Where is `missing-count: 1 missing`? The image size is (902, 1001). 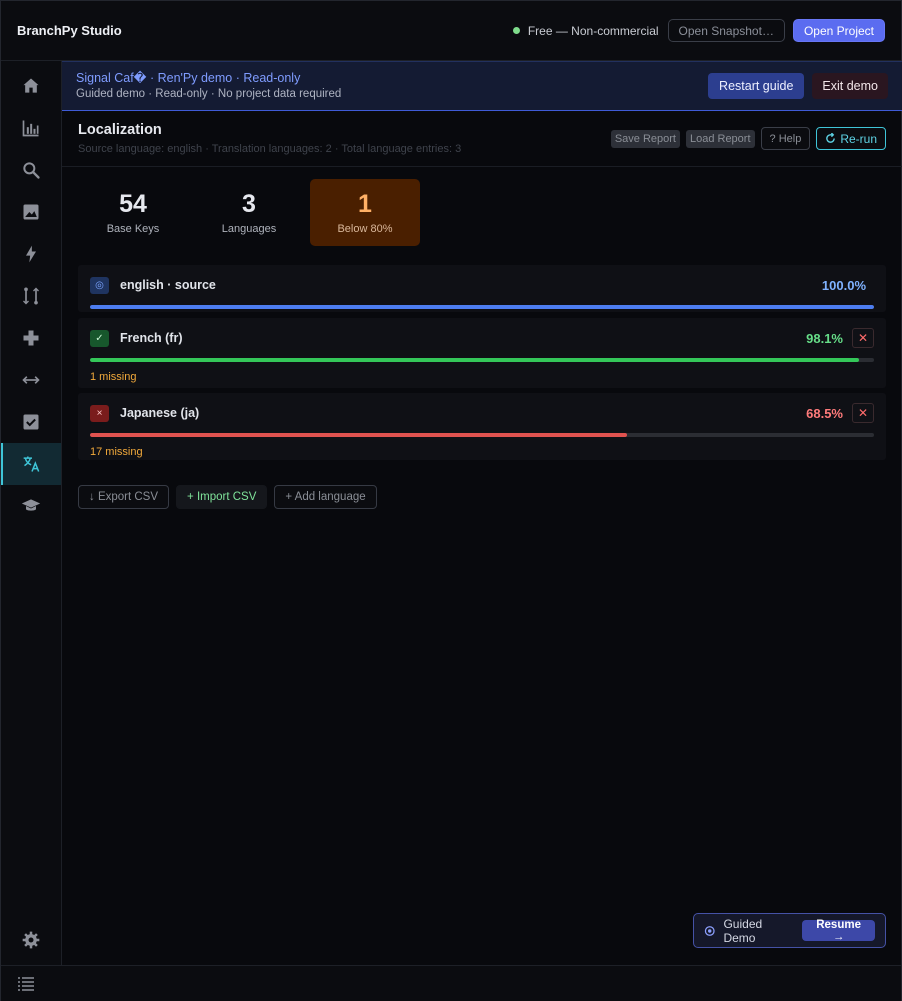
missing-count: 1 missing is located at coordinates (113, 377).